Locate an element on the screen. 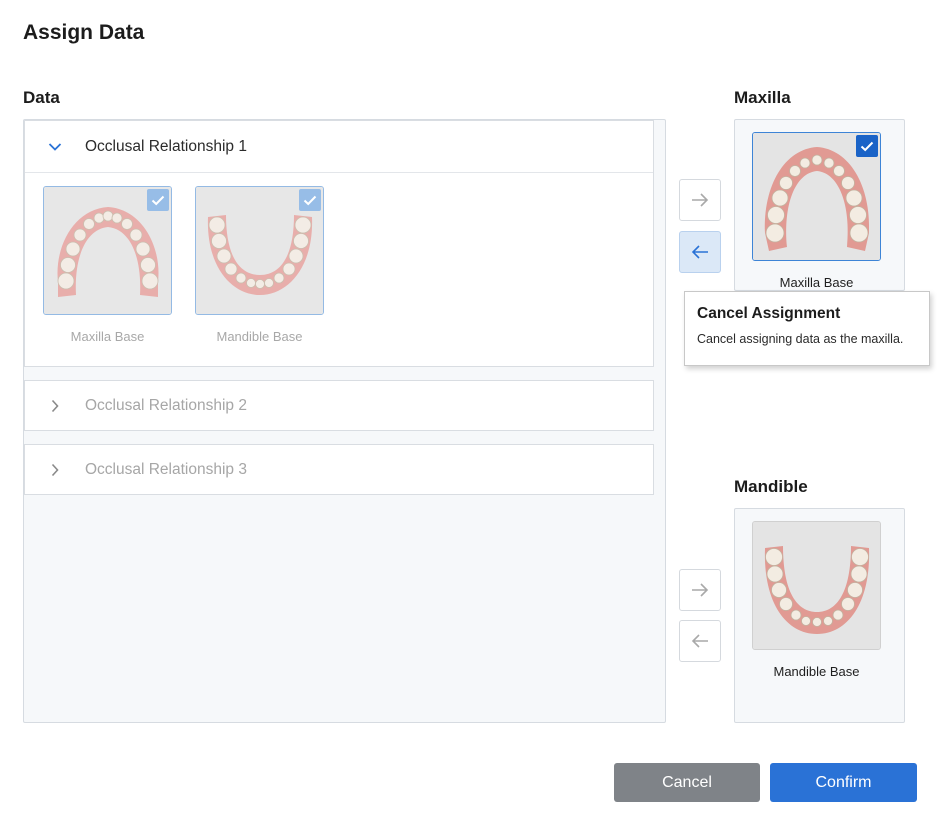  assign-to-mandible-button is located at coordinates (700, 590).